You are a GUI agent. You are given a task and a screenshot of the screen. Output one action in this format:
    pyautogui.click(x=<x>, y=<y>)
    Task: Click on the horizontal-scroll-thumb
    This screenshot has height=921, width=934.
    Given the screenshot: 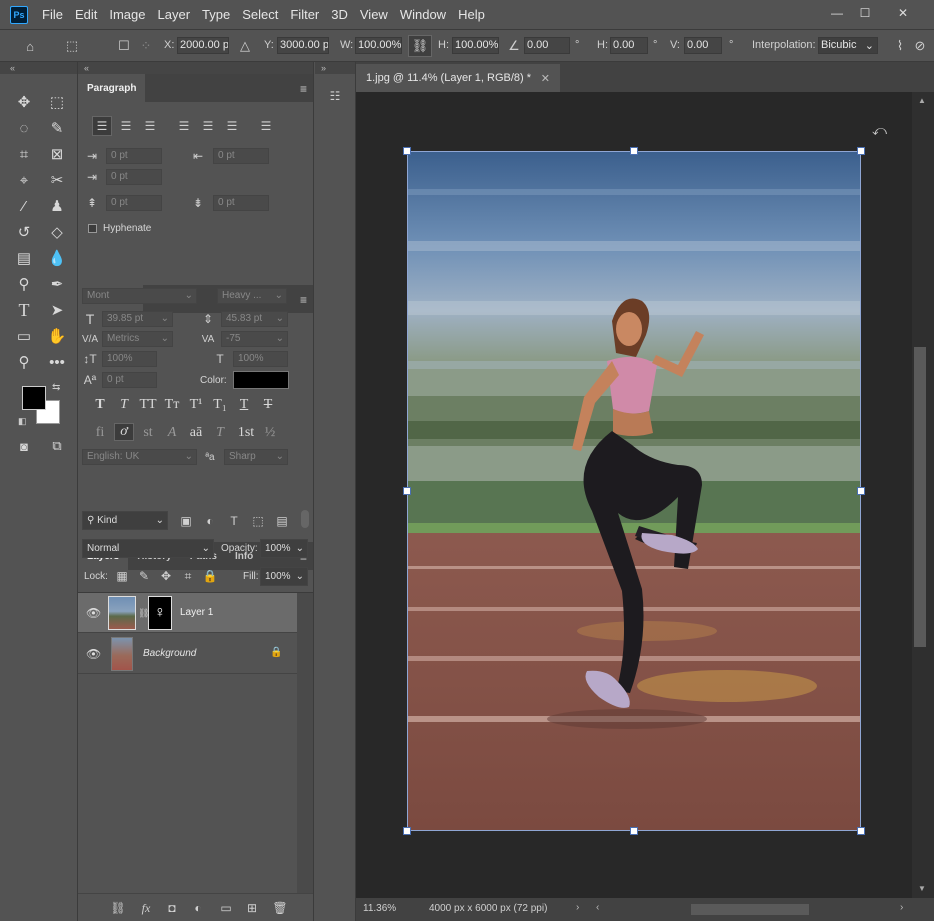 What is the action you would take?
    pyautogui.click(x=750, y=909)
    